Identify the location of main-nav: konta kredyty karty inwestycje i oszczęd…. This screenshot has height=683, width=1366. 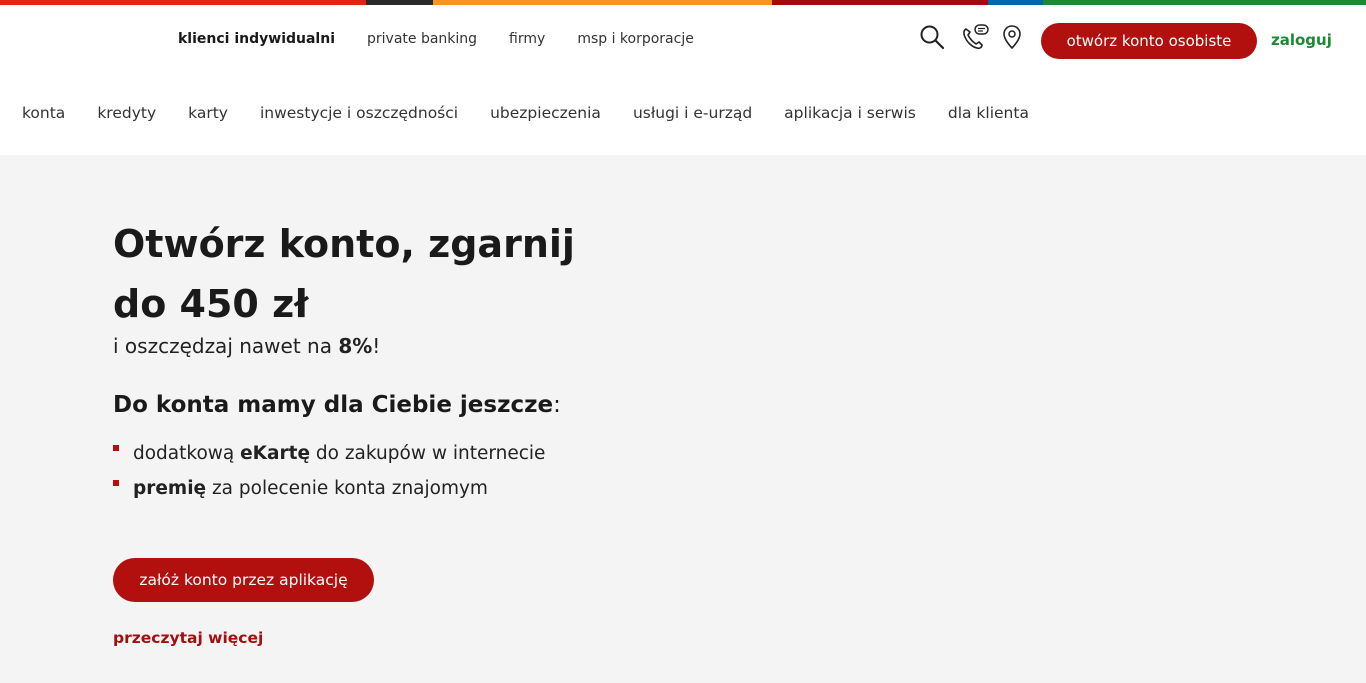
(541, 113).